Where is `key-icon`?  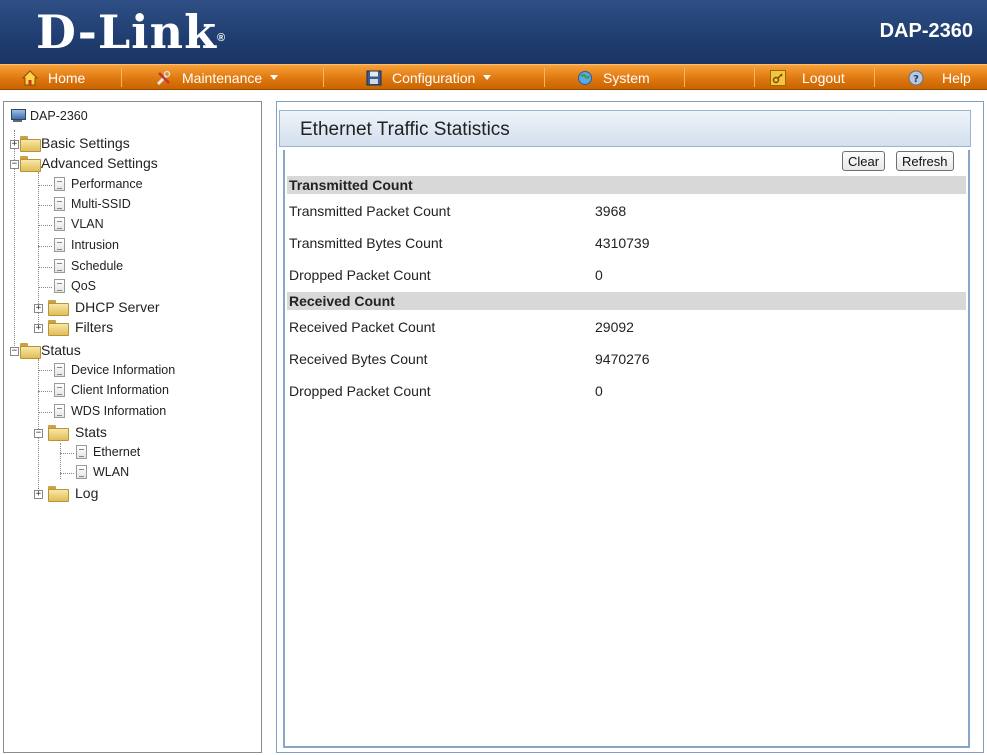
key-icon is located at coordinates (778, 77).